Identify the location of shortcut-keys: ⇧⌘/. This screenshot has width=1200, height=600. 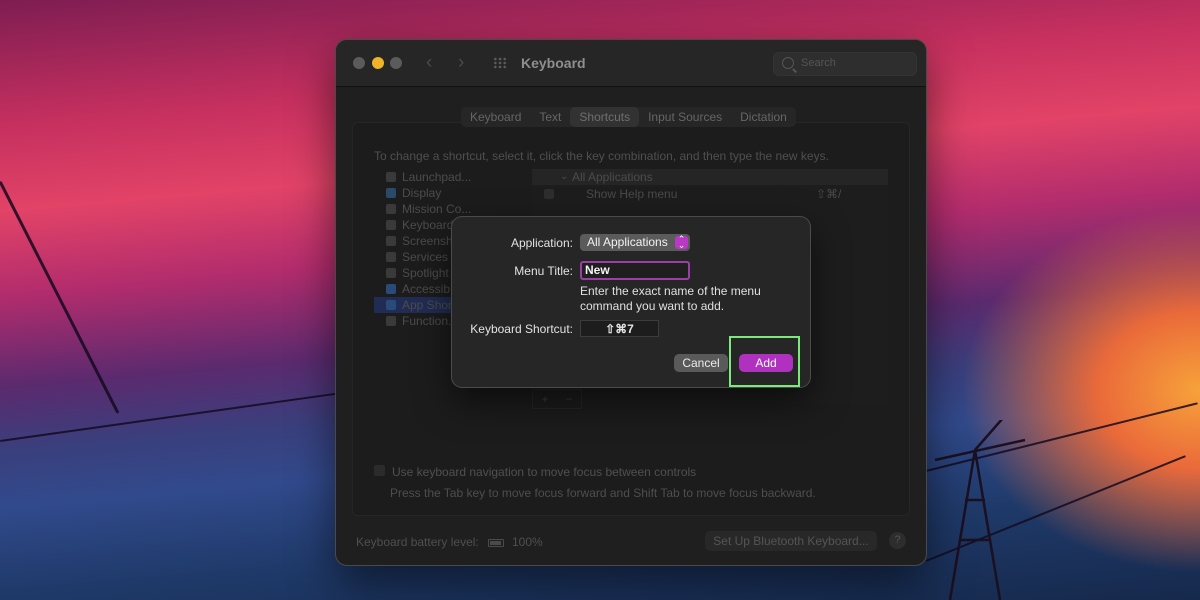
(829, 194).